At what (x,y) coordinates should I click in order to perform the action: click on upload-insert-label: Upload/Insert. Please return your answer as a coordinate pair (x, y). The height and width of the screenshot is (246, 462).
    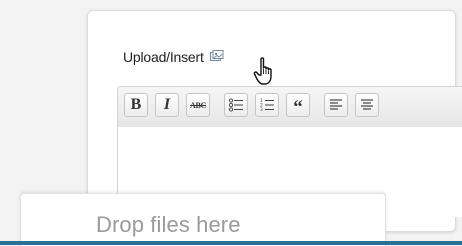
    Looking at the image, I should click on (163, 57).